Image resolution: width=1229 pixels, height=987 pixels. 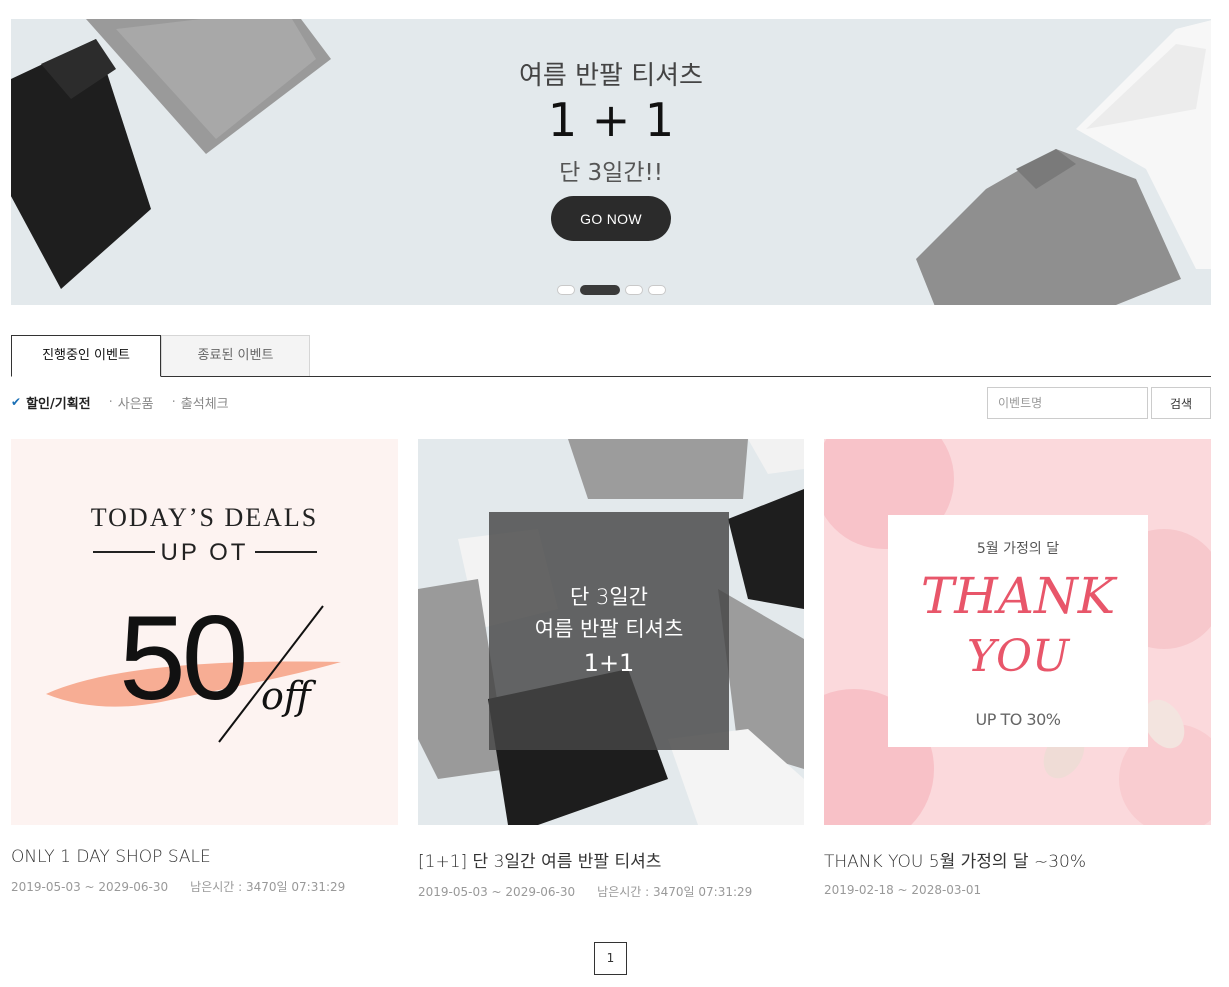 What do you see at coordinates (611, 218) in the screenshot?
I see `go-now-button: GO NOW` at bounding box center [611, 218].